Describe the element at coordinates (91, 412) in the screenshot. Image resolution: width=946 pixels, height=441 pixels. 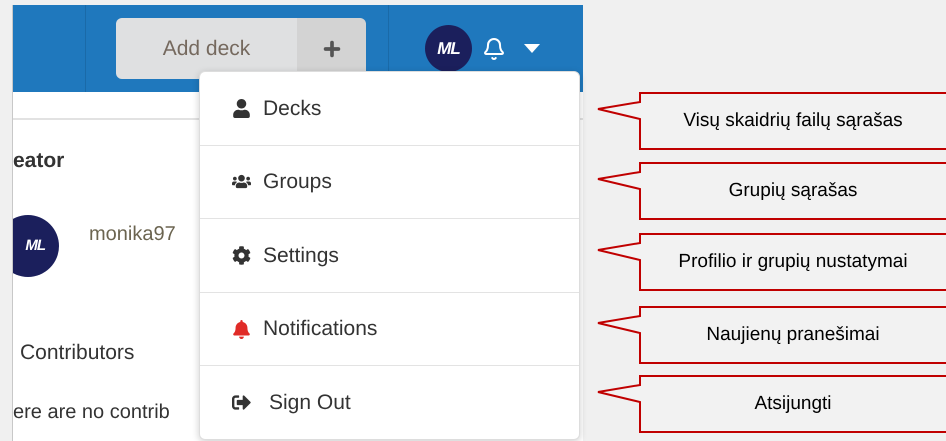
I see `empty-message: ere are no contrib` at that location.